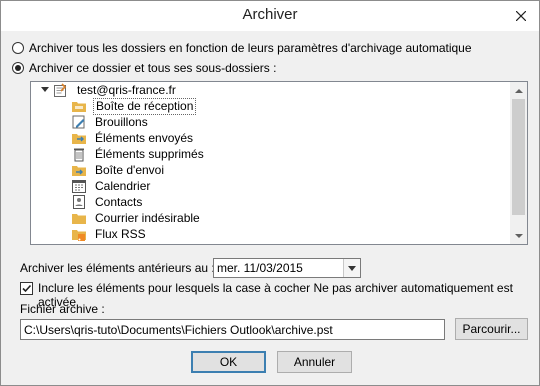 This screenshot has width=540, height=386. Describe the element at coordinates (149, 153) in the screenshot. I see `tree-item-label: Éléments supprimés` at that location.